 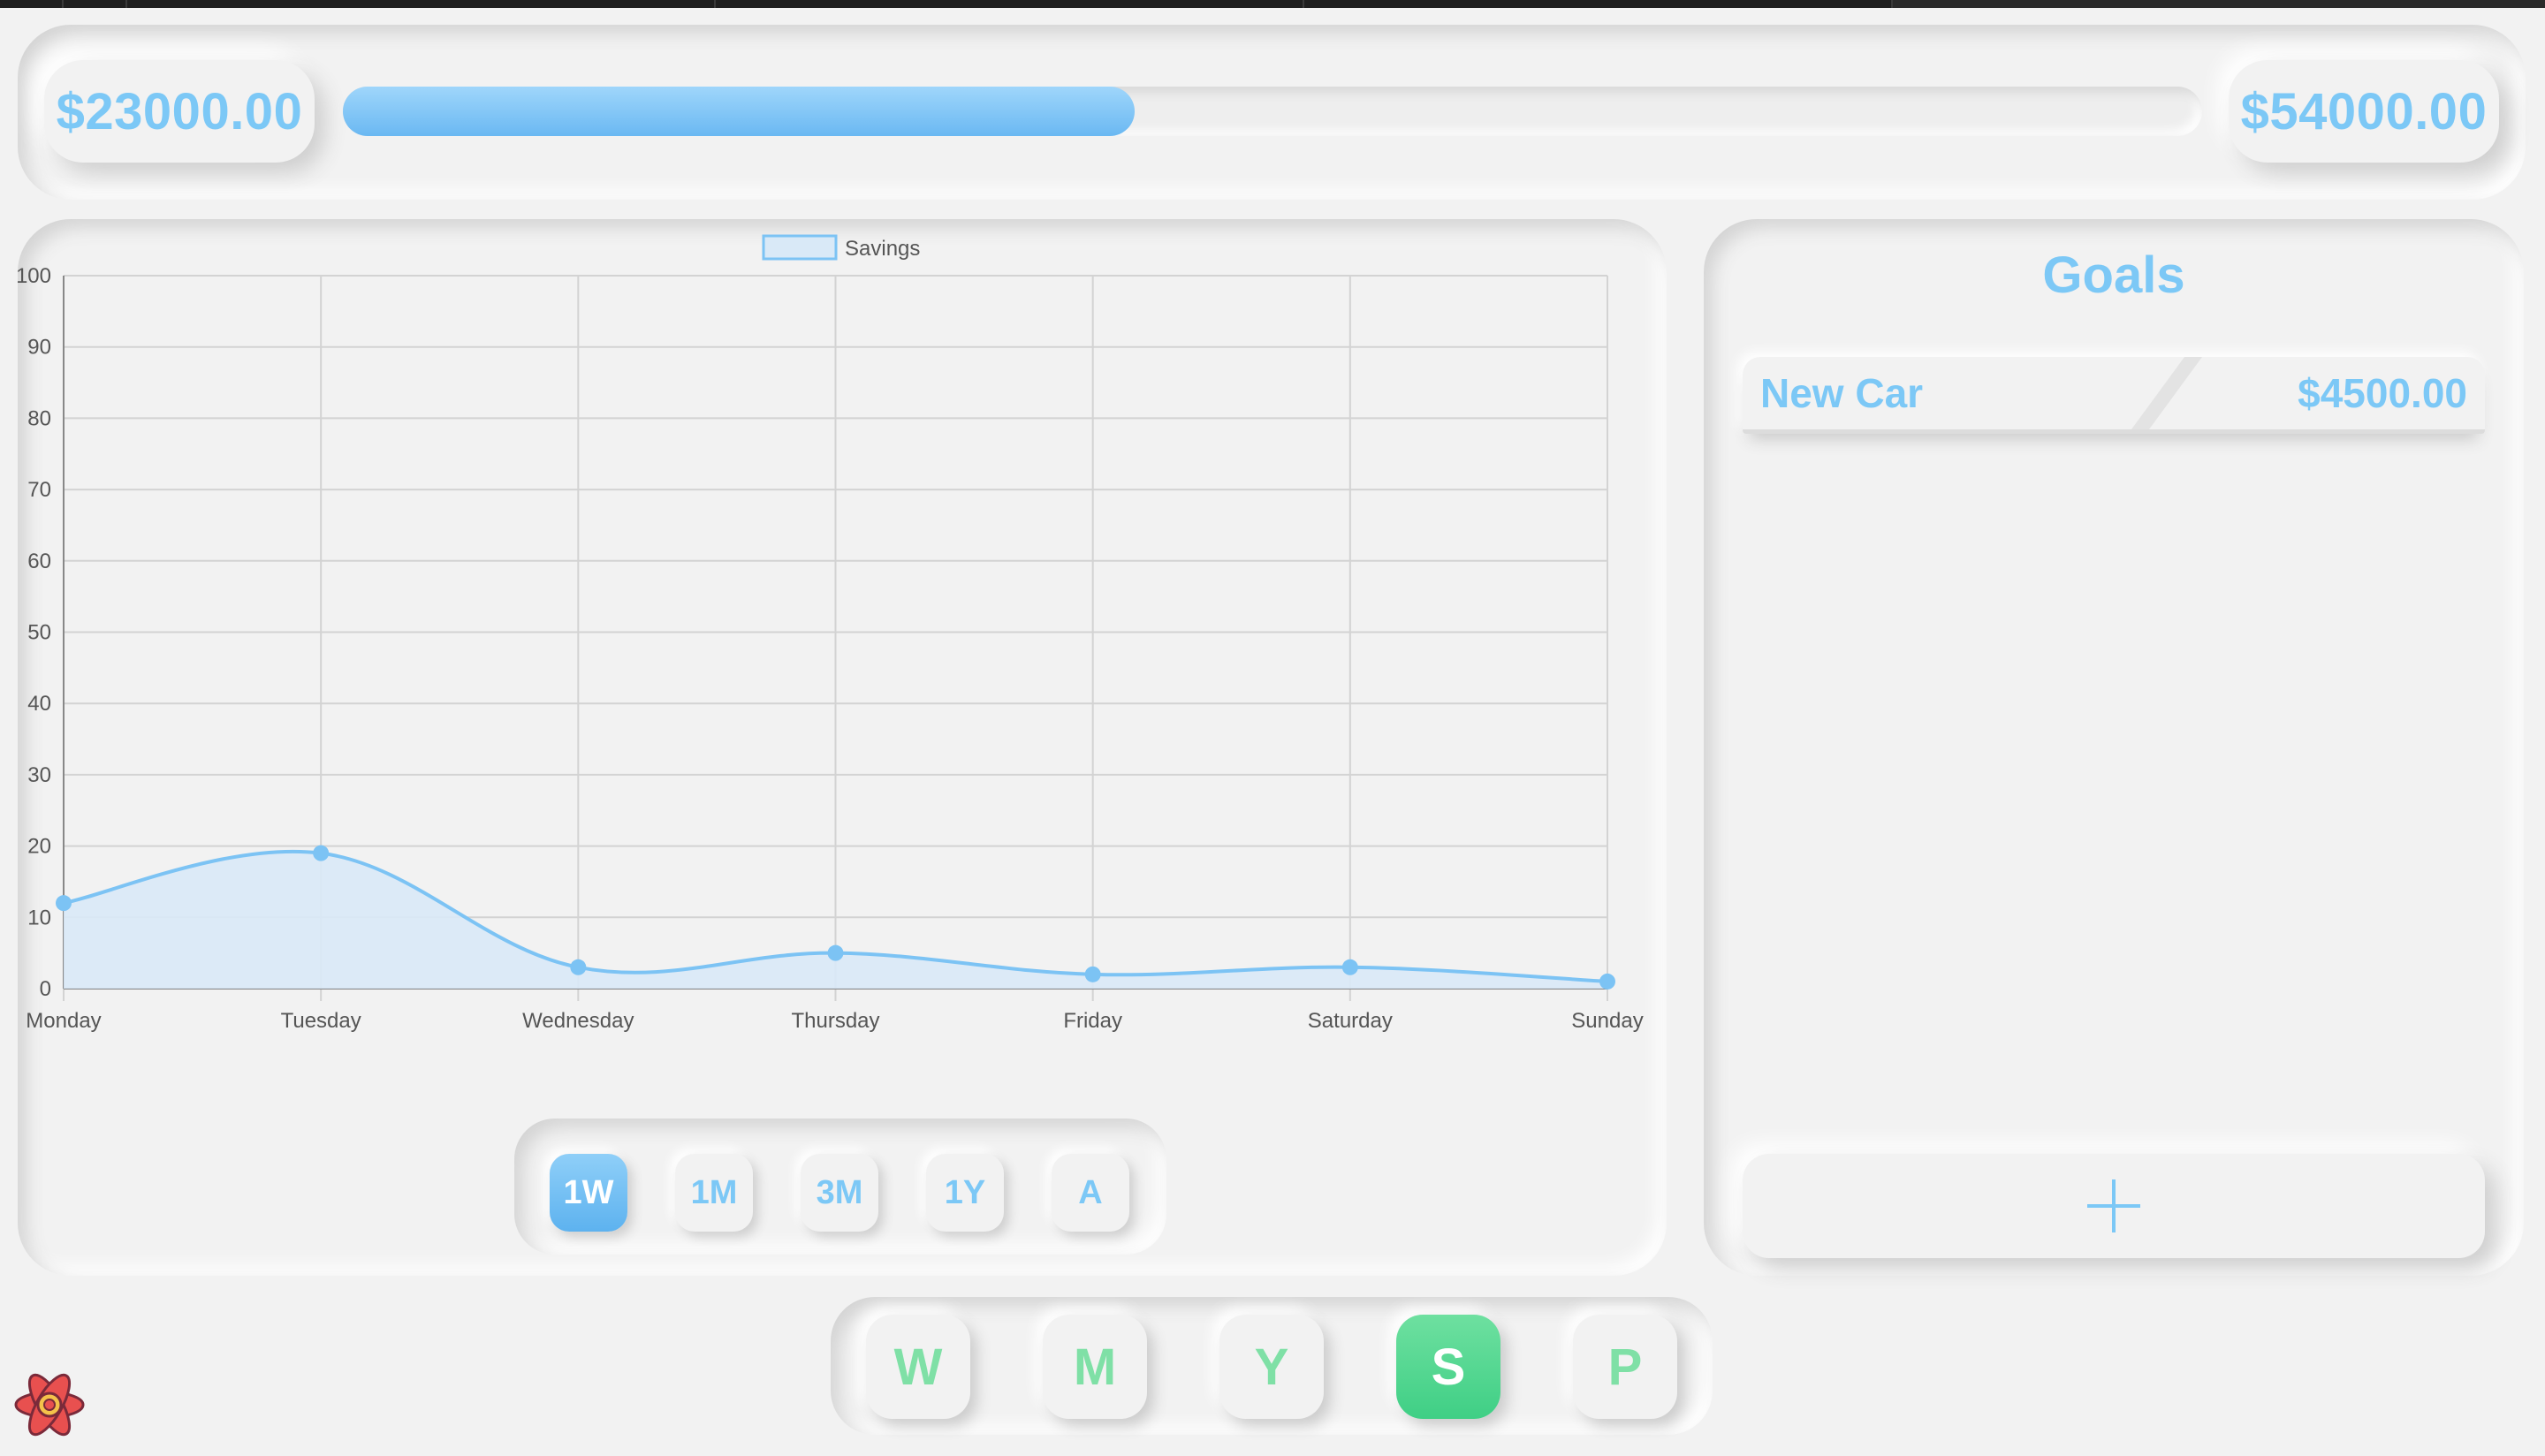 What do you see at coordinates (39, 704) in the screenshot?
I see `y-tick-label: 40` at bounding box center [39, 704].